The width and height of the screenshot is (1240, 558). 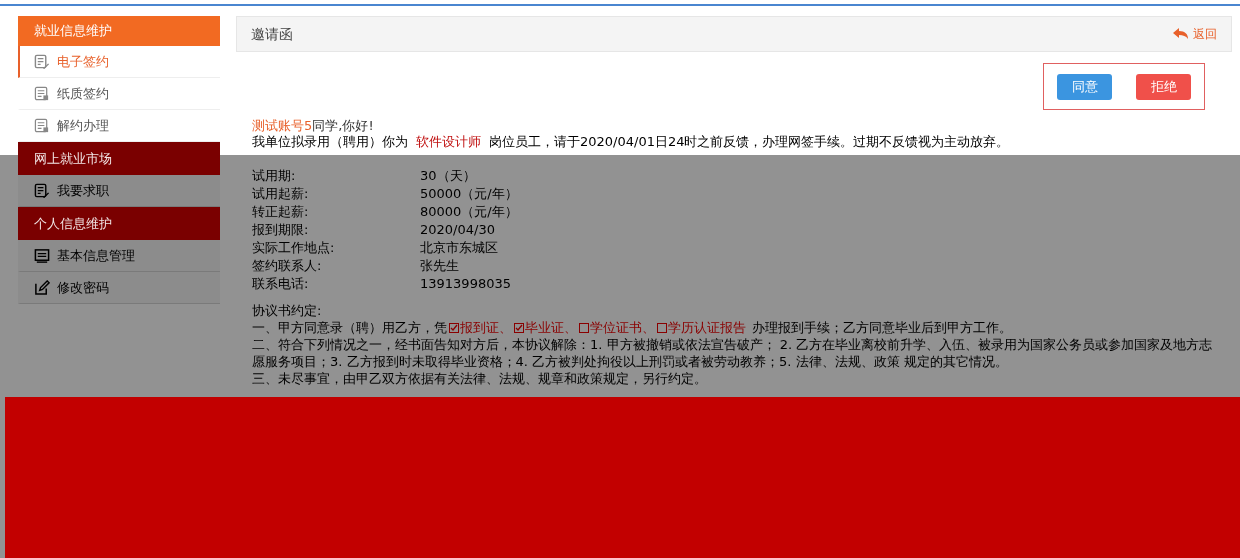 What do you see at coordinates (119, 288) in the screenshot?
I see `sidebar-item: 修改密码` at bounding box center [119, 288].